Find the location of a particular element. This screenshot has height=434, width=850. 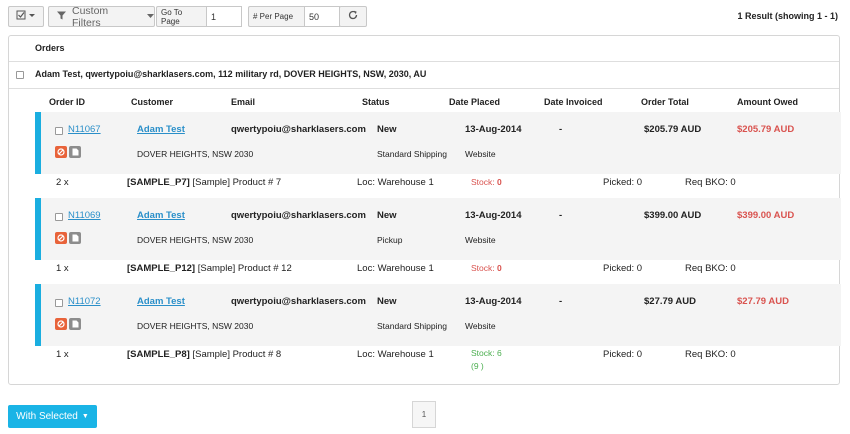

go-to-page-label: Go To Page is located at coordinates (181, 16).